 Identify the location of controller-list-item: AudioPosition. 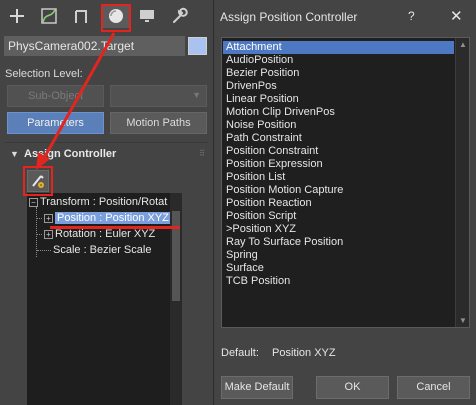
(338, 60).